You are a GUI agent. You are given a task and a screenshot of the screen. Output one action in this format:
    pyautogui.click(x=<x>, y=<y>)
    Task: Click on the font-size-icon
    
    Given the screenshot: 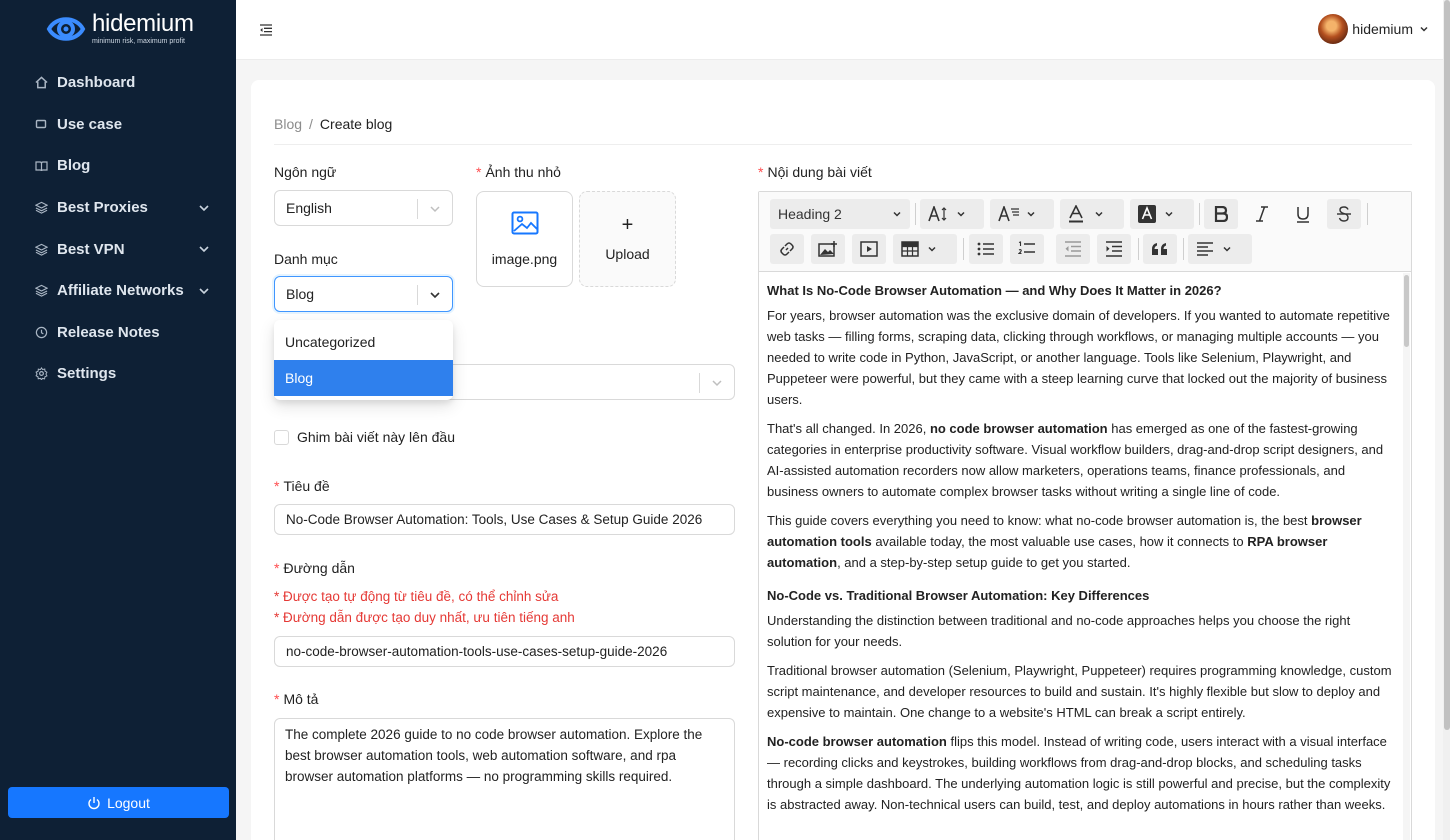 What is the action you would take?
    pyautogui.click(x=937, y=214)
    